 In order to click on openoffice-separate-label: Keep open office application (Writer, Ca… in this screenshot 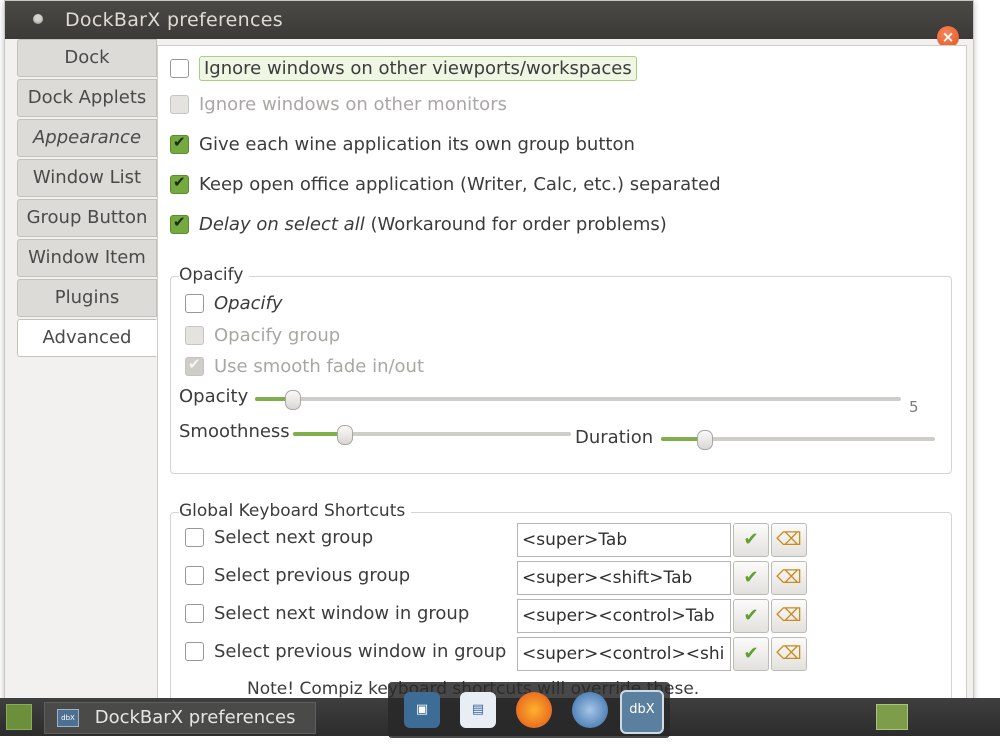, I will do `click(460, 184)`.